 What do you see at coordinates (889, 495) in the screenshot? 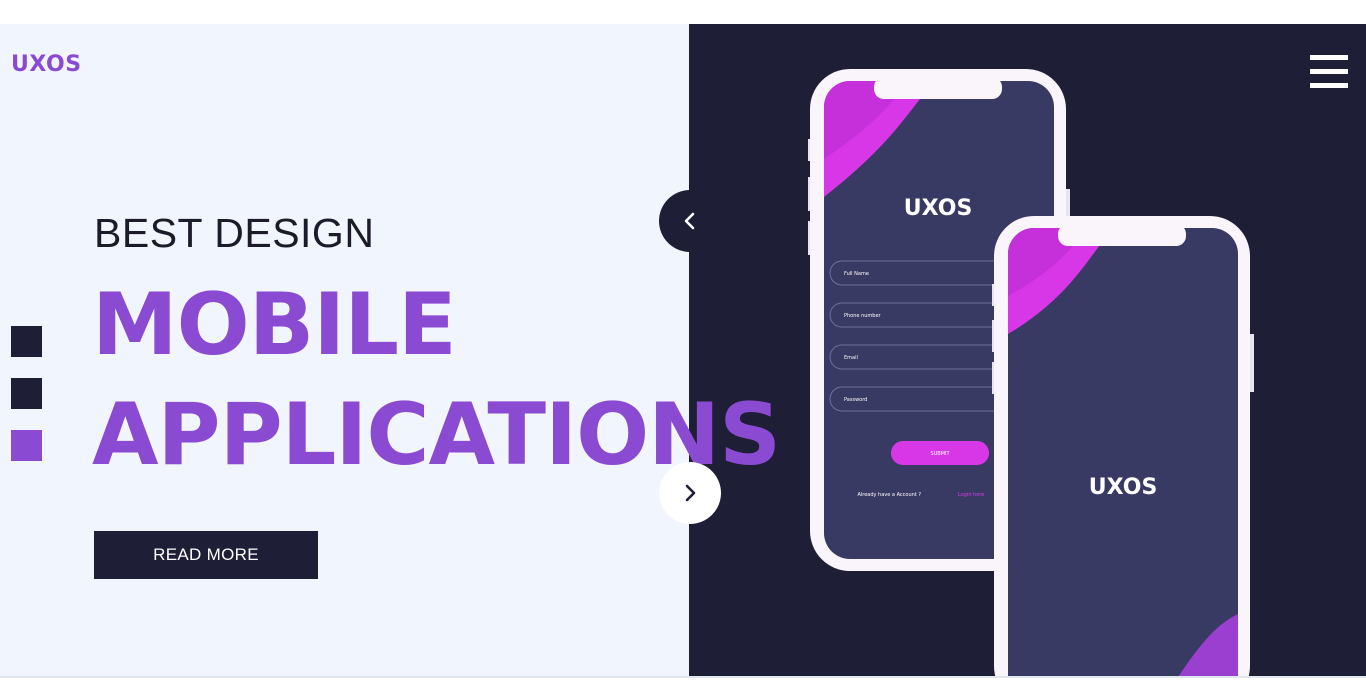
I see `phone-account-prompt: Already have a Account ?` at bounding box center [889, 495].